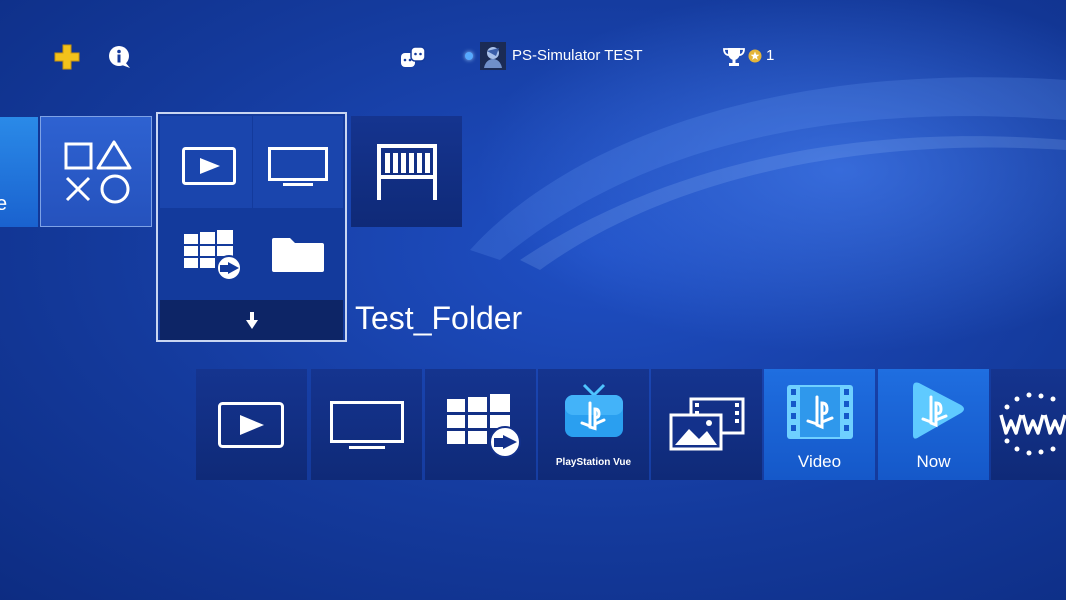 The height and width of the screenshot is (600, 1066). I want to click on library-tile, so click(96, 171).